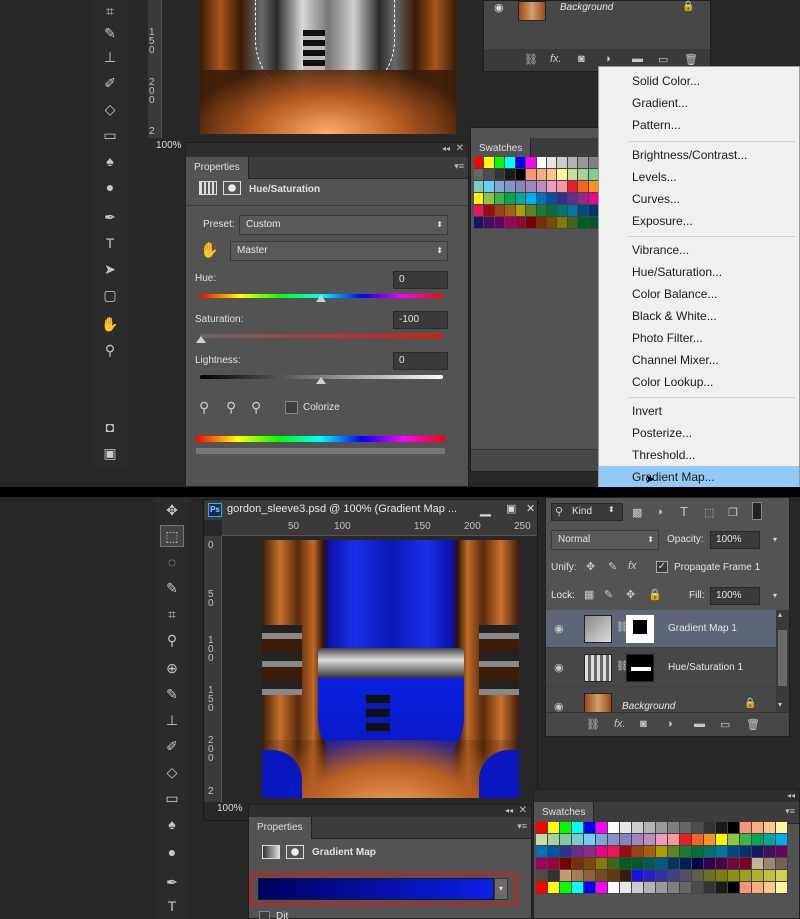  Describe the element at coordinates (705, 667) in the screenshot. I see `layer-name: Hue/Saturation 1` at that location.